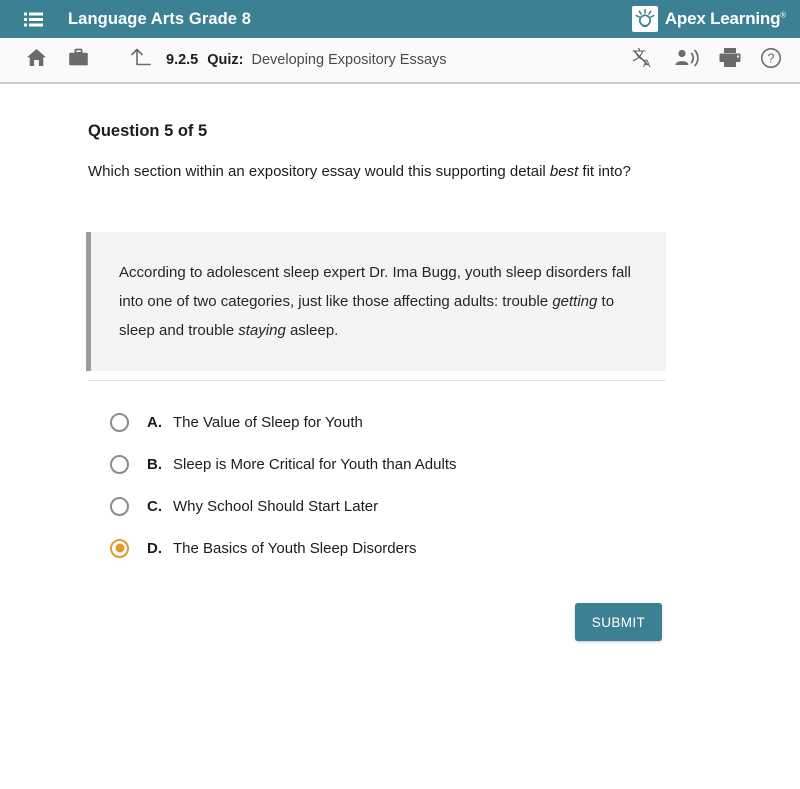 Image resolution: width=800 pixels, height=789 pixels. I want to click on brand-logo: Apex Learning®, so click(708, 19).